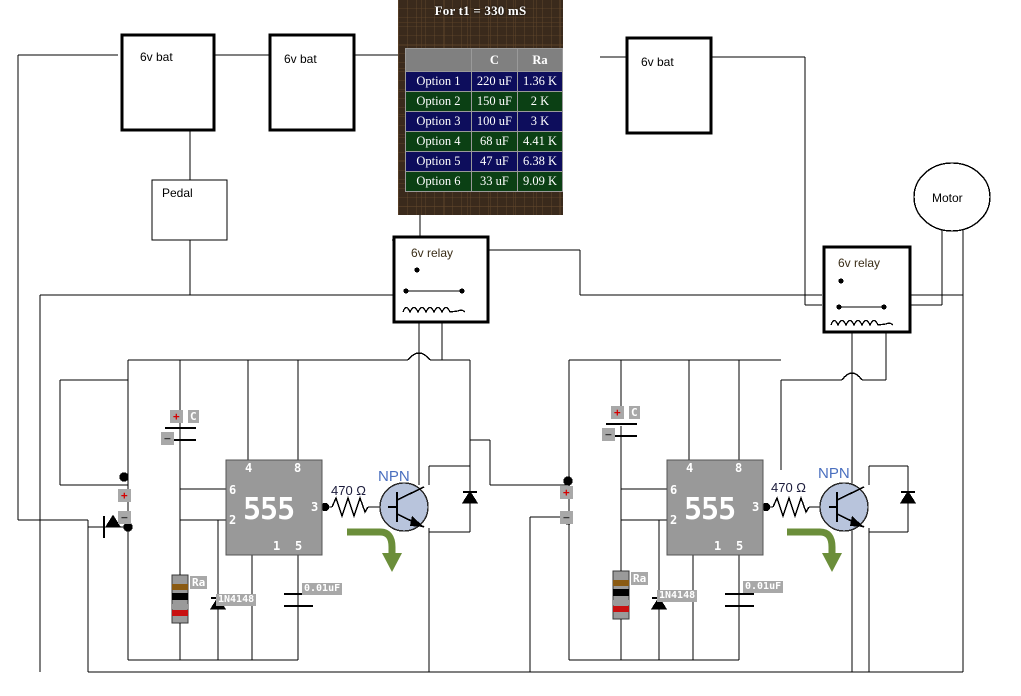  I want to click on ic1-pin-2: 2, so click(233, 520).